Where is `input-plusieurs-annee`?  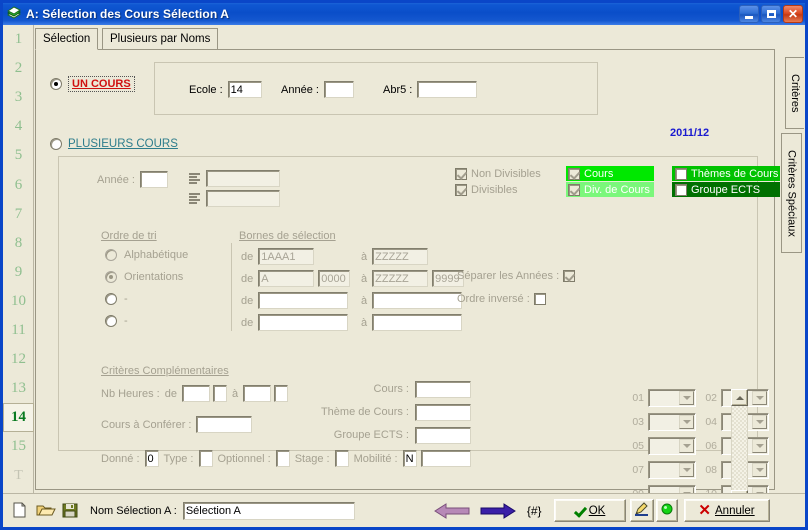 input-plusieurs-annee is located at coordinates (153, 179).